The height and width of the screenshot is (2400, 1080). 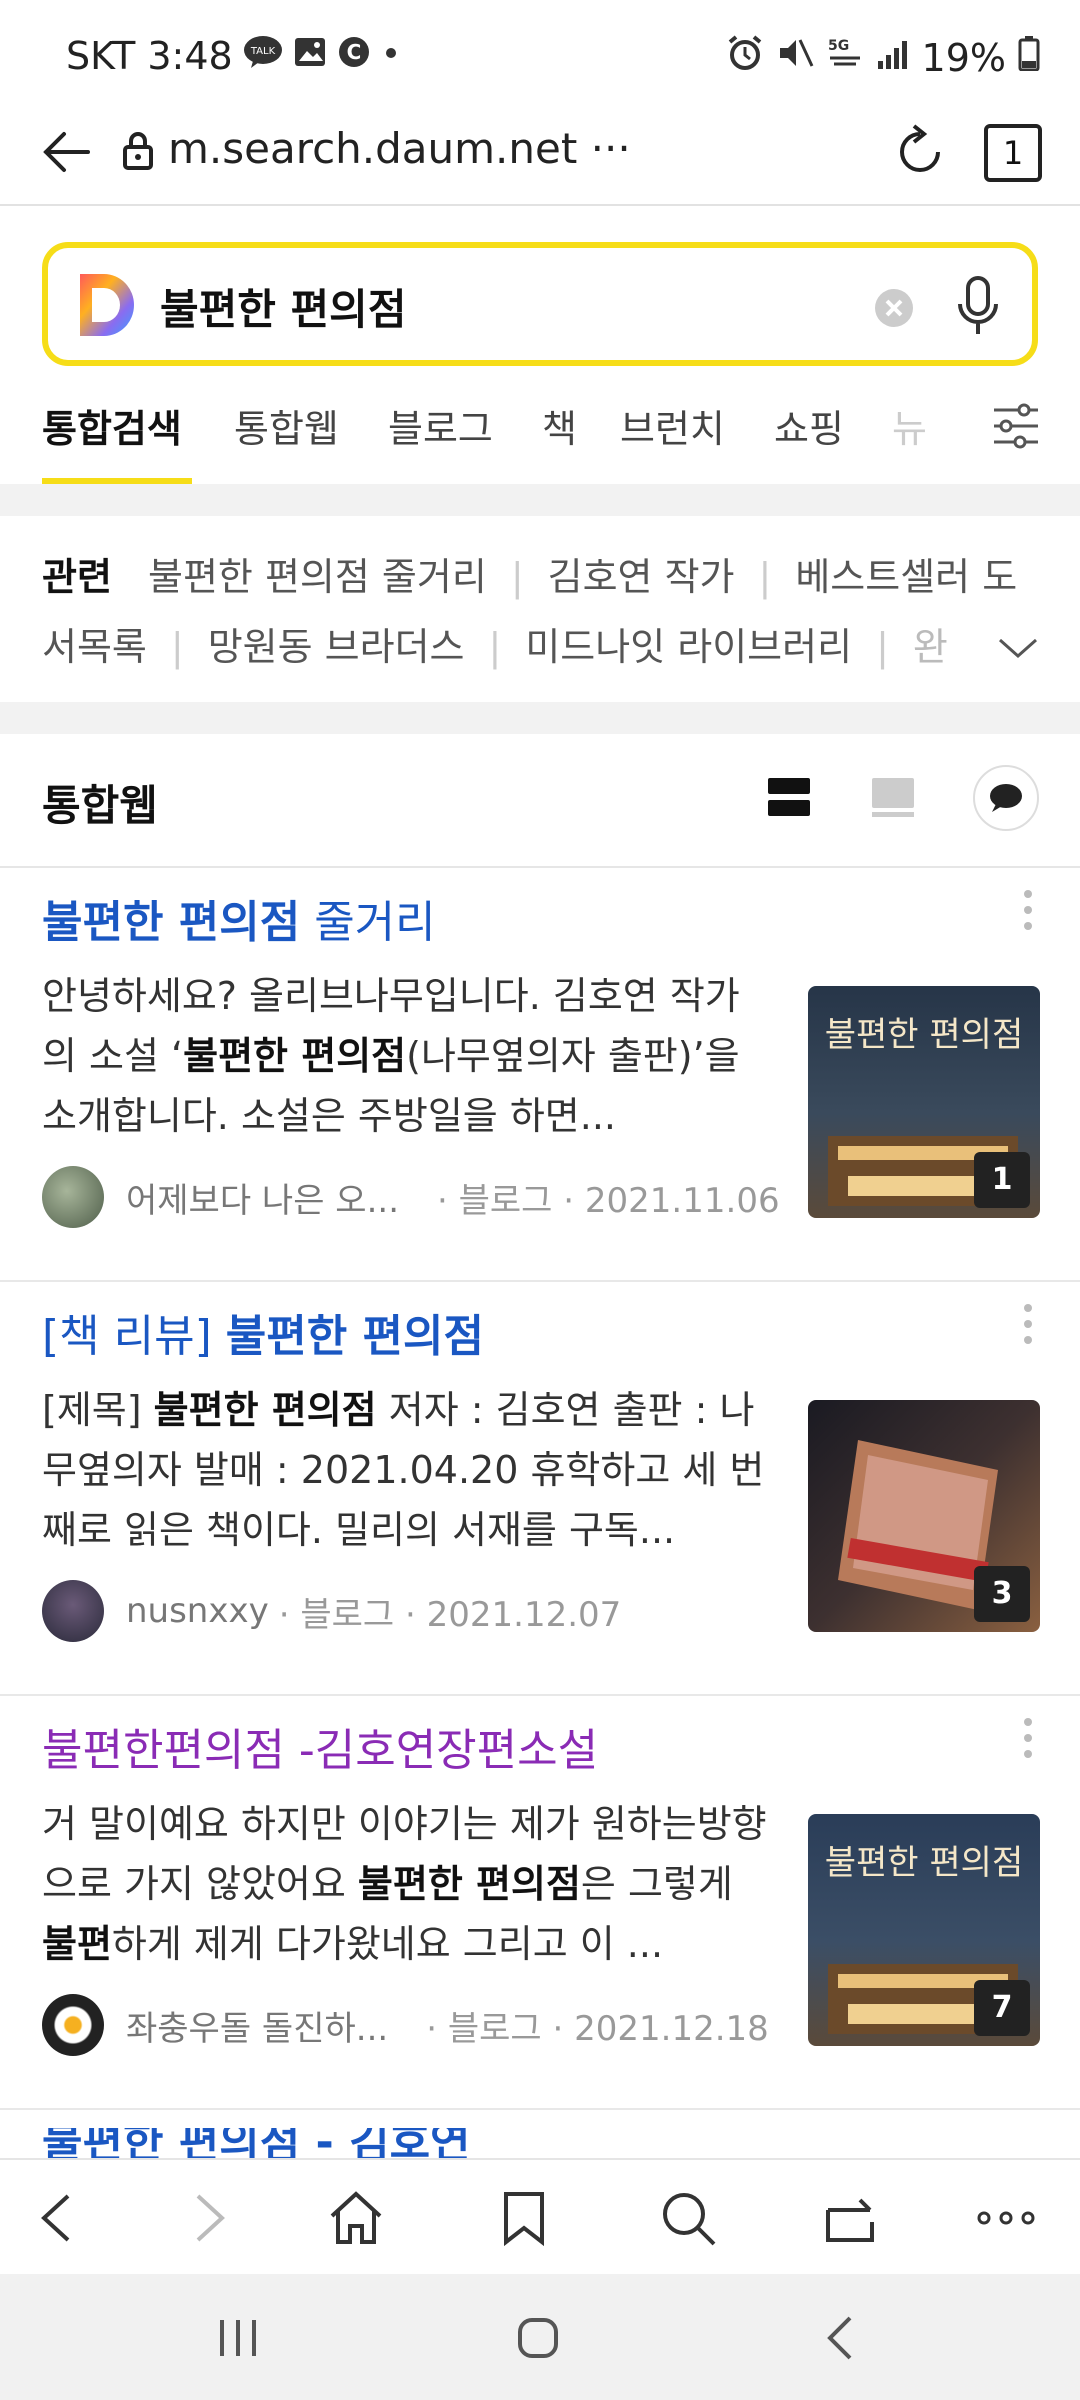 I want to click on card-view-icon, so click(x=893, y=799).